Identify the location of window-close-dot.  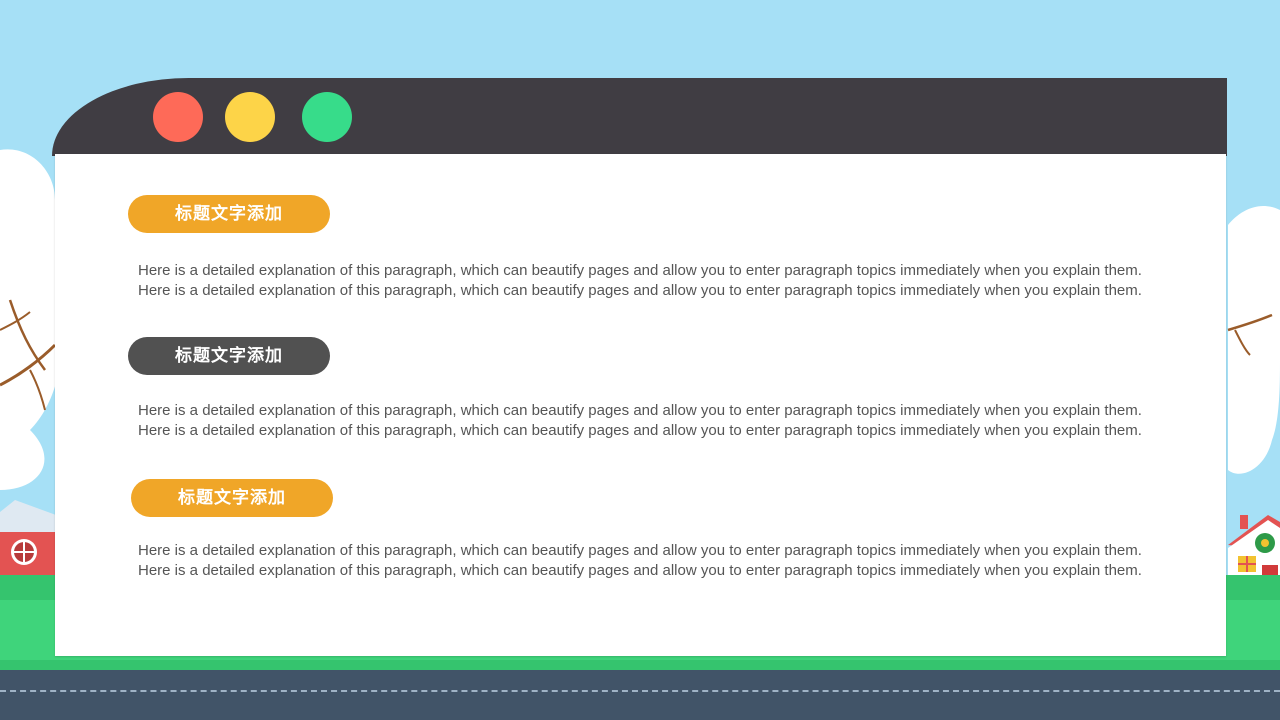
(178, 117).